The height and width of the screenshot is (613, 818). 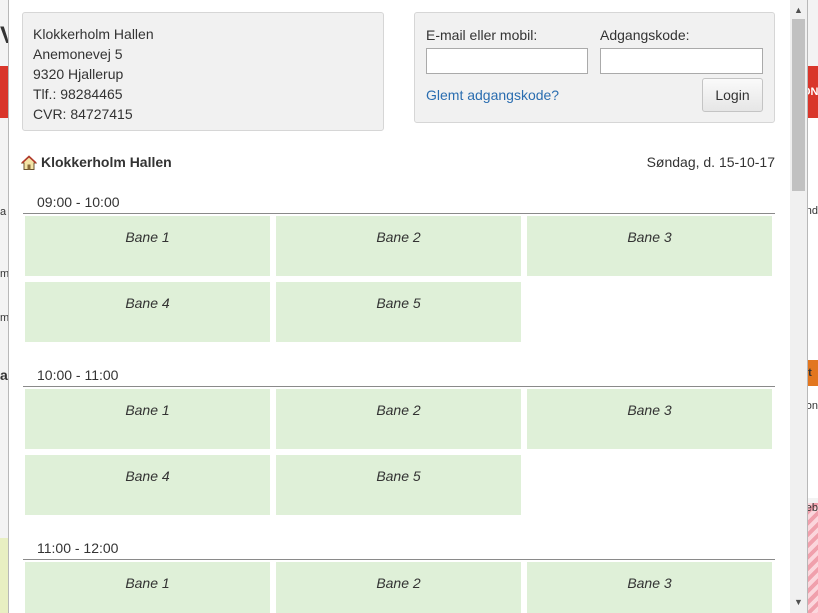 I want to click on address-phone: Tlf.: 98284465, so click(x=78, y=94).